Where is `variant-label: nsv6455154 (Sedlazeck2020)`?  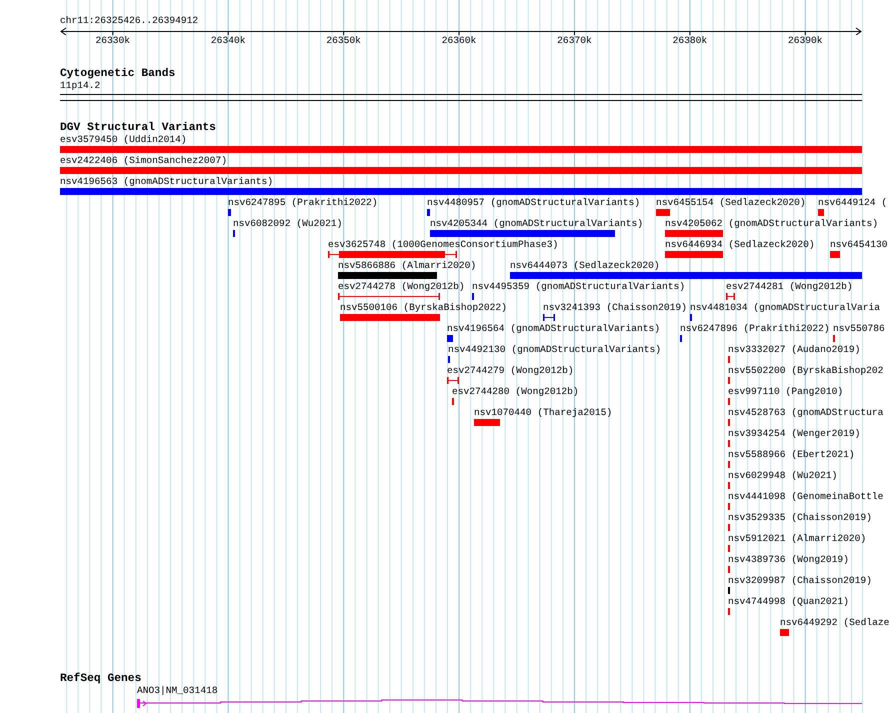 variant-label: nsv6455154 (Sedlazeck2020) is located at coordinates (731, 203).